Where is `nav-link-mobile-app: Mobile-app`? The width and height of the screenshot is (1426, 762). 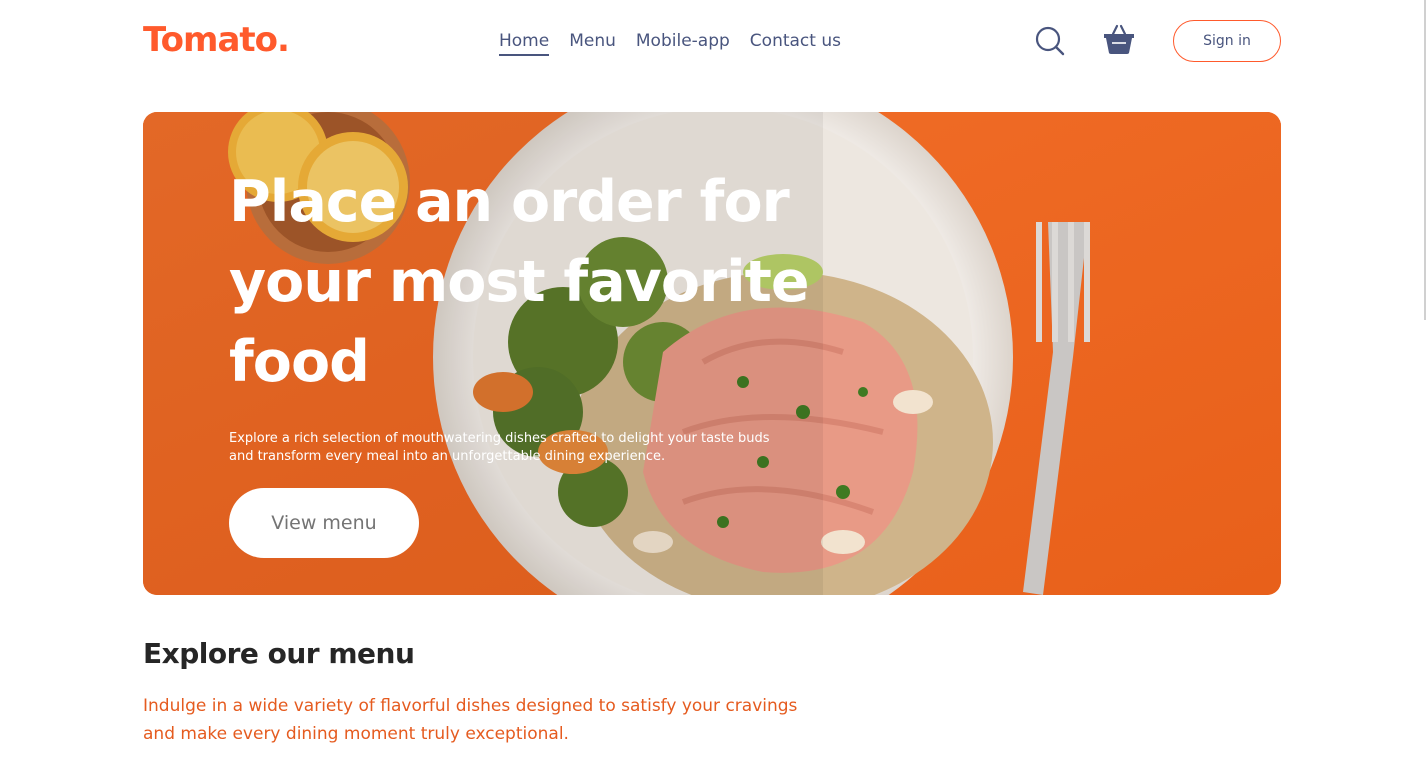 nav-link-mobile-app: Mobile-app is located at coordinates (683, 43).